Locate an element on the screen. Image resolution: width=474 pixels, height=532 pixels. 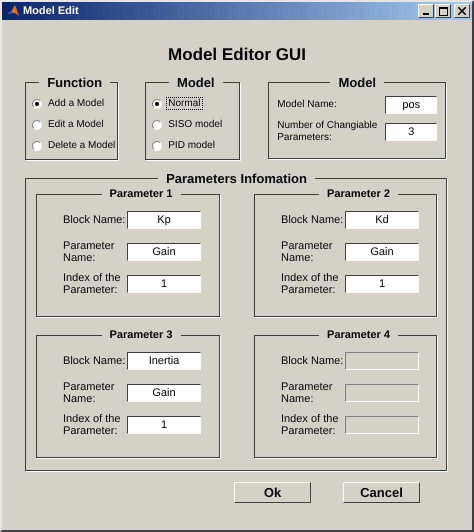
group-title: Parameters Infomation is located at coordinates (236, 178).